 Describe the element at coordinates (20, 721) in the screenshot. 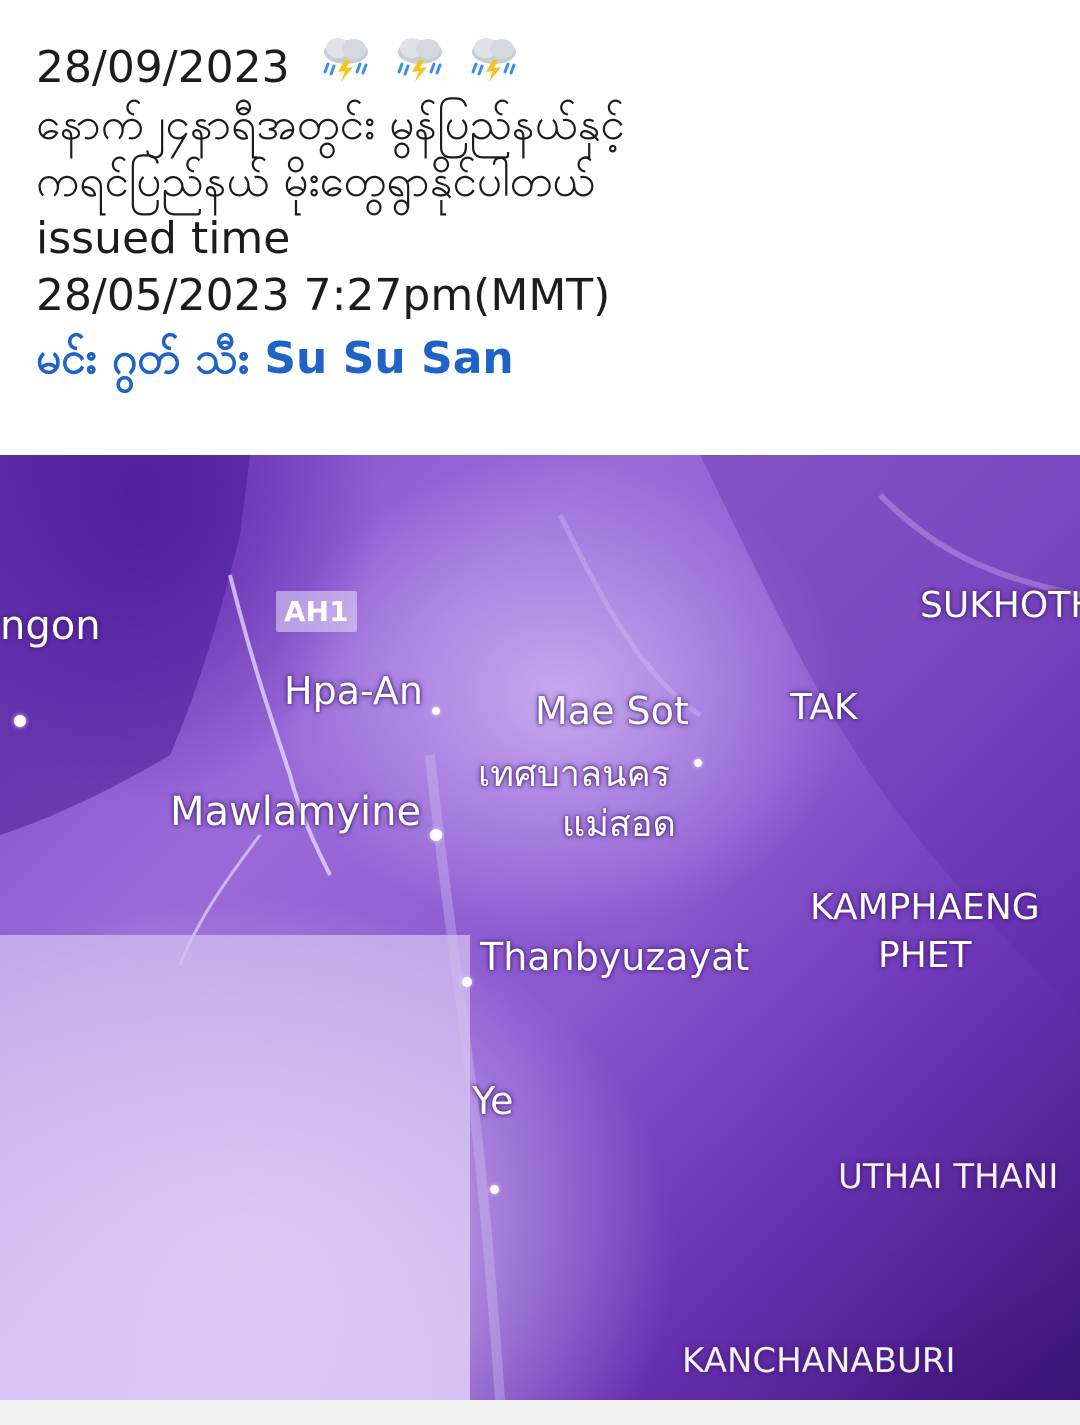

I see `yangon-dot` at that location.